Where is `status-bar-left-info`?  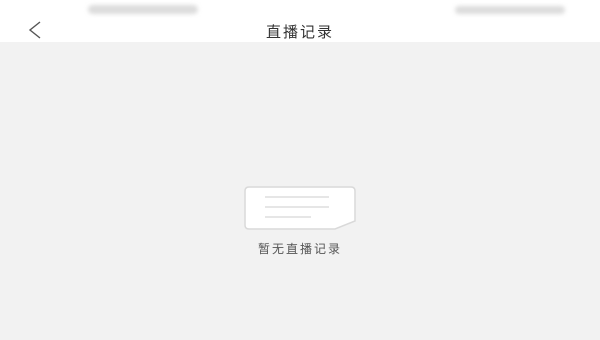
status-bar-left-info is located at coordinates (143, 9).